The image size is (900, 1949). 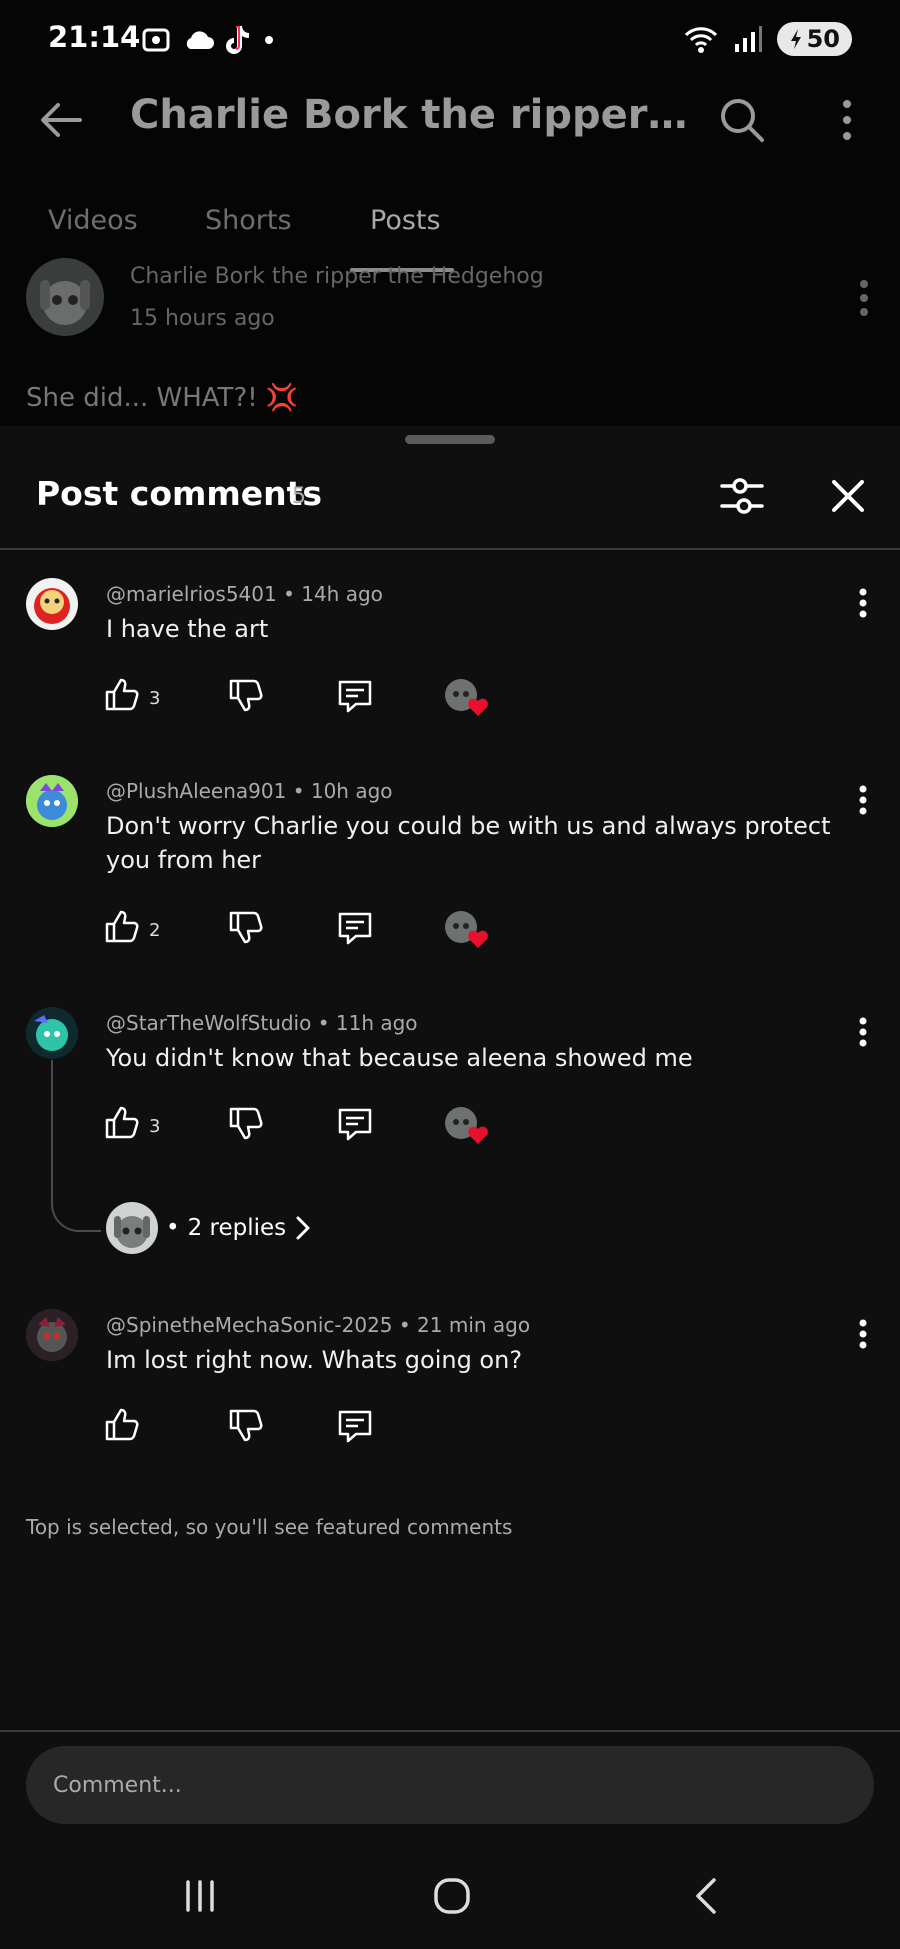 I want to click on comment-meta: @StarTheWolfStudio • 11h ago, so click(x=262, y=1023).